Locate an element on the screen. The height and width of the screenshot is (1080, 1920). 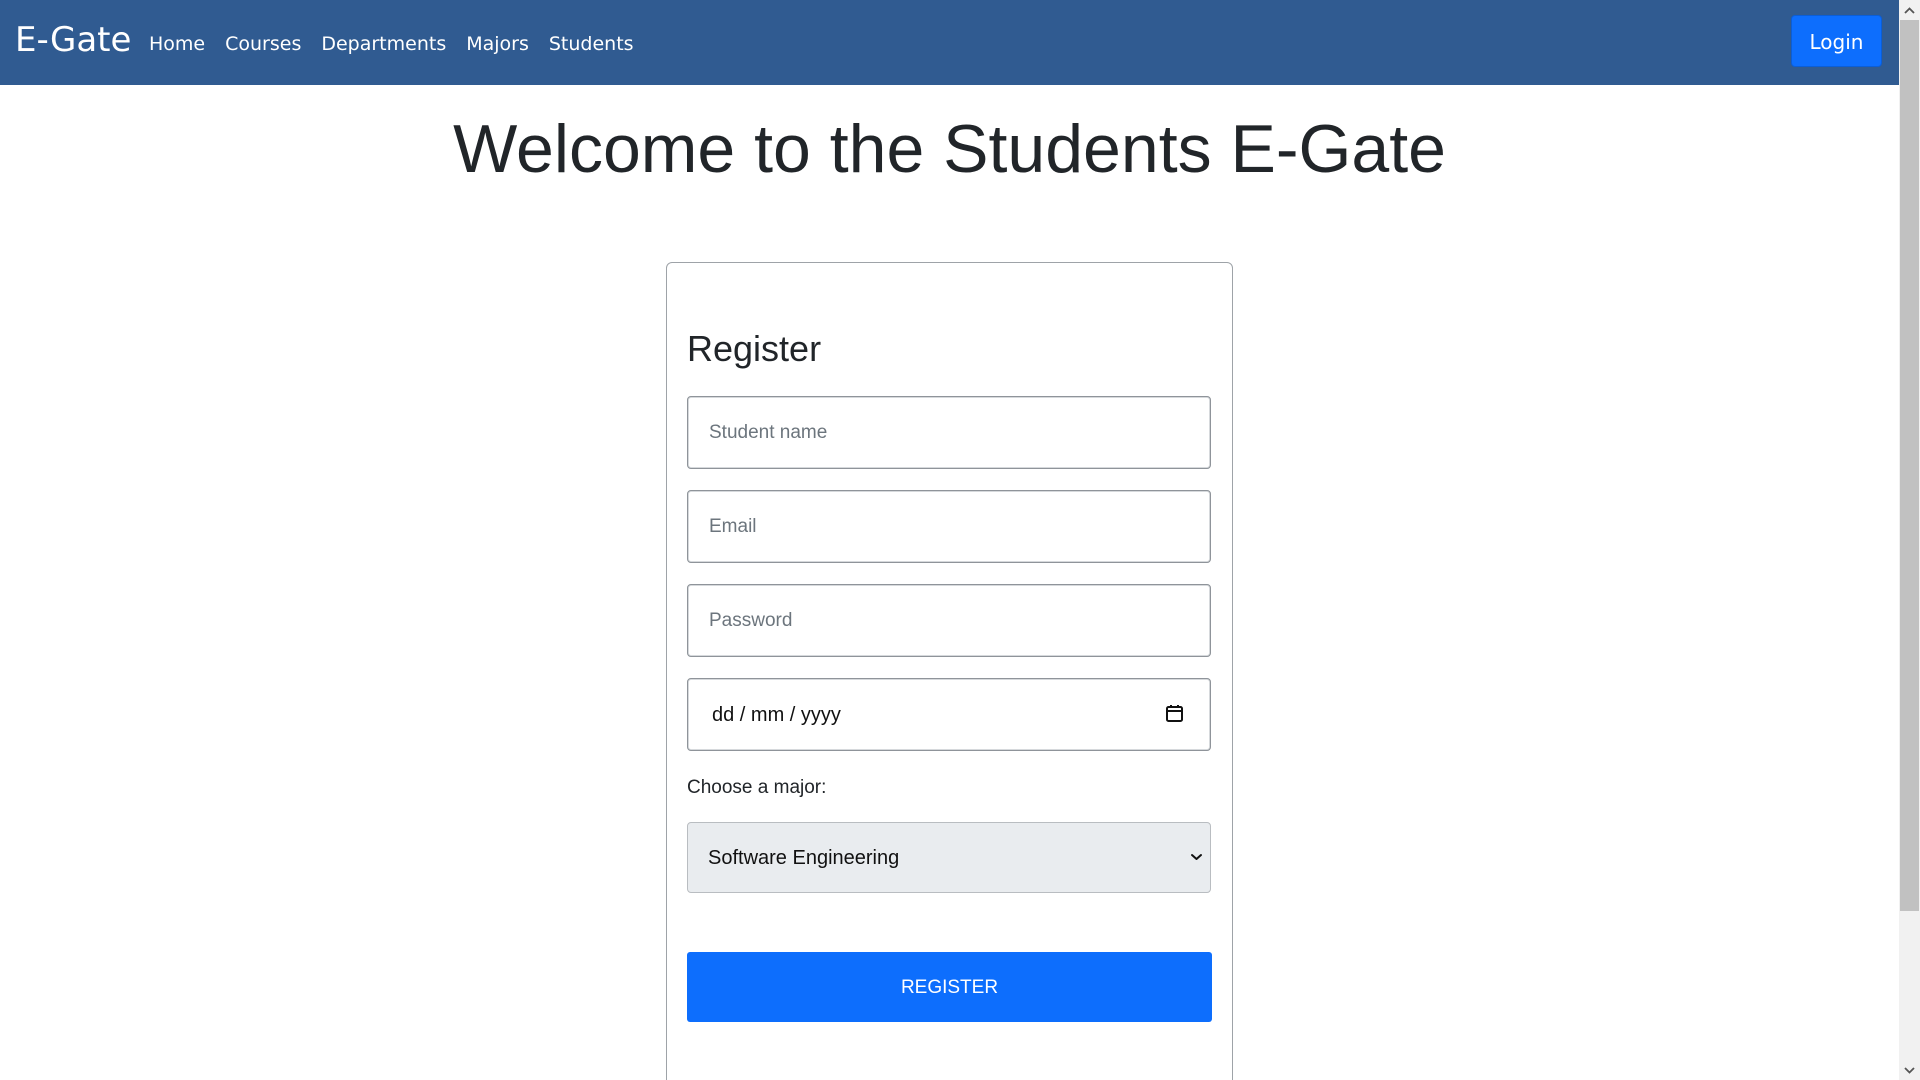
email-field is located at coordinates (949, 526).